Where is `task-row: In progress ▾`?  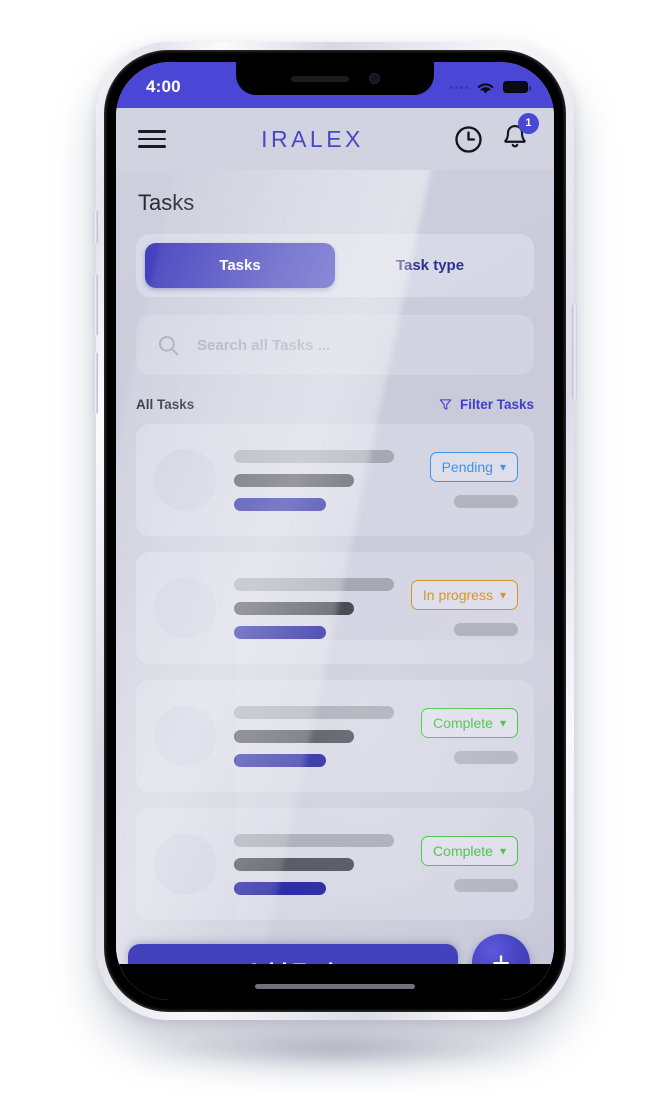
task-row: In progress ▾ is located at coordinates (335, 608).